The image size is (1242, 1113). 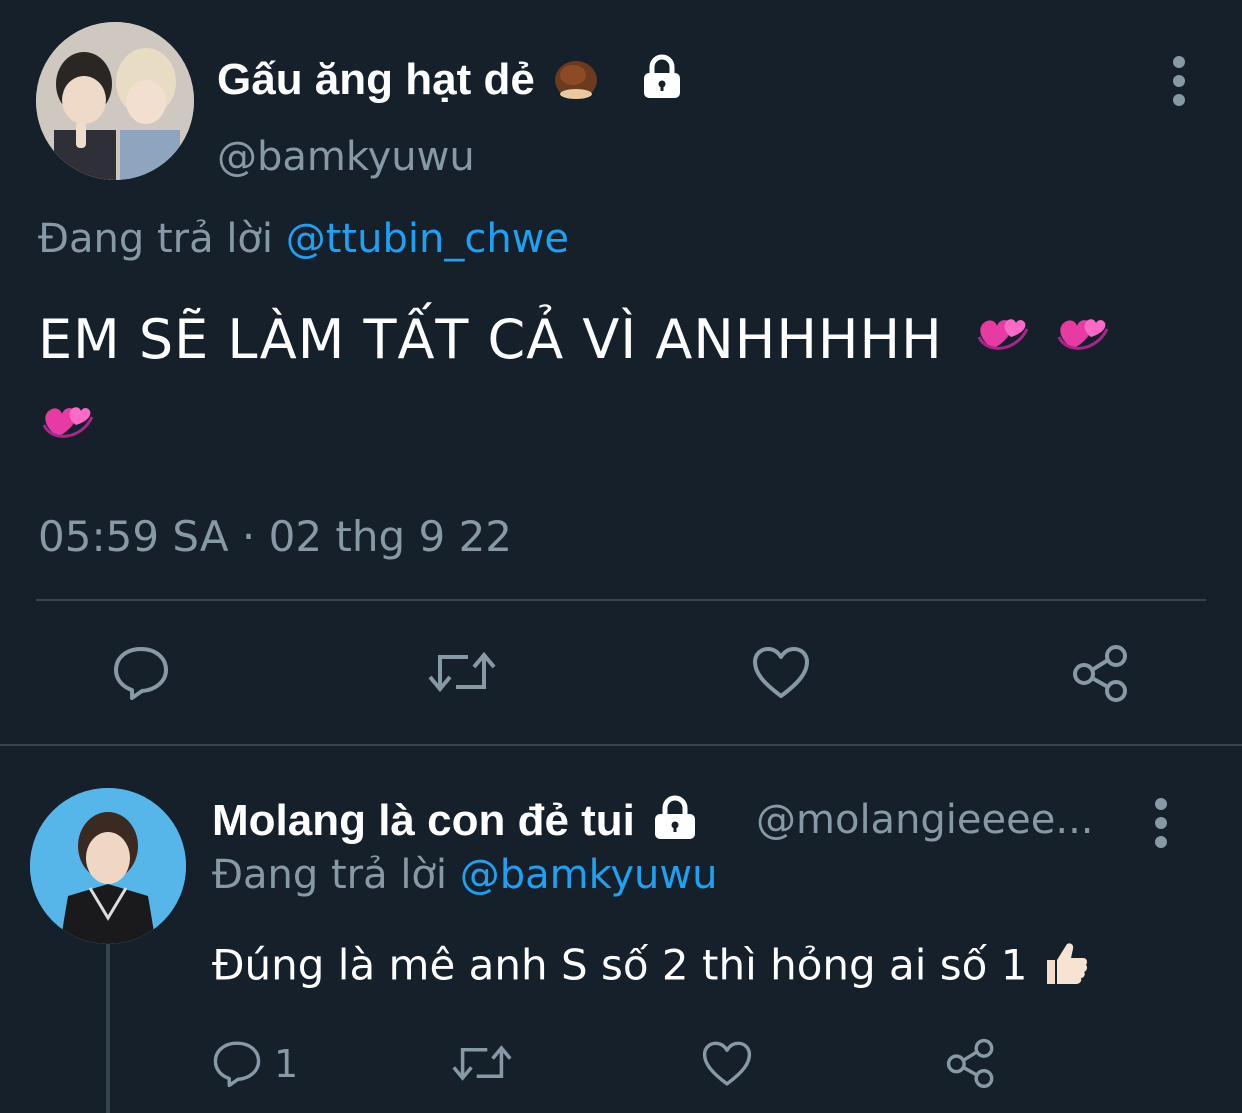 What do you see at coordinates (651, 968) in the screenshot?
I see `tweet-text: Đúng là mê anh S số 2 thì hỏng ai số 1` at bounding box center [651, 968].